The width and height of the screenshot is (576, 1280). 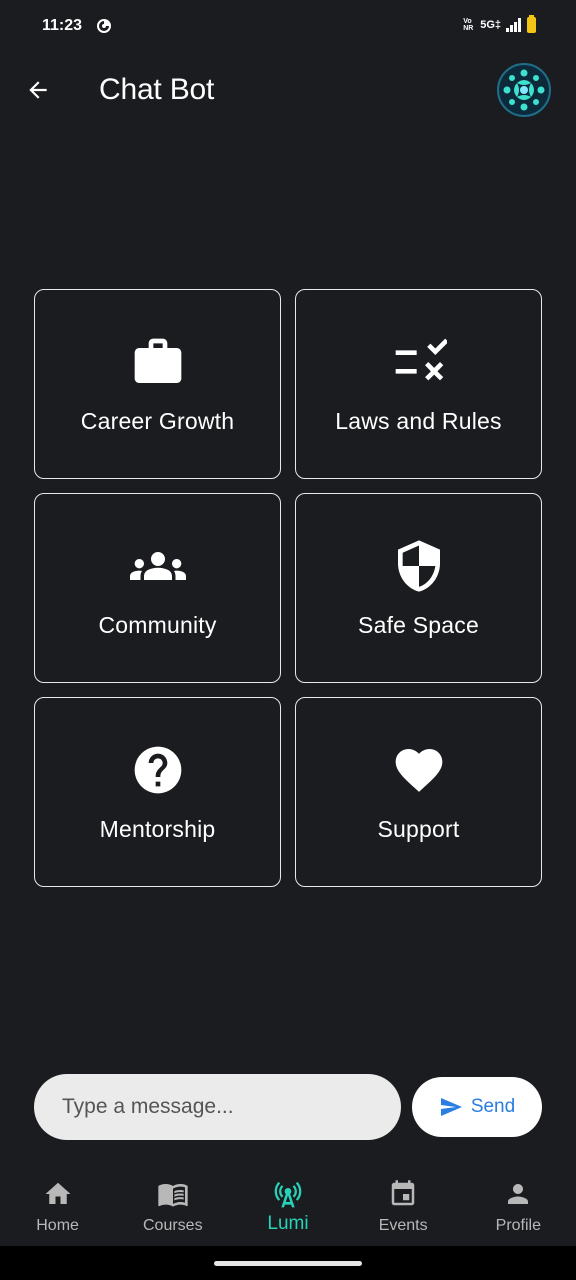 What do you see at coordinates (62, 25) in the screenshot?
I see `status-time: 11:23` at bounding box center [62, 25].